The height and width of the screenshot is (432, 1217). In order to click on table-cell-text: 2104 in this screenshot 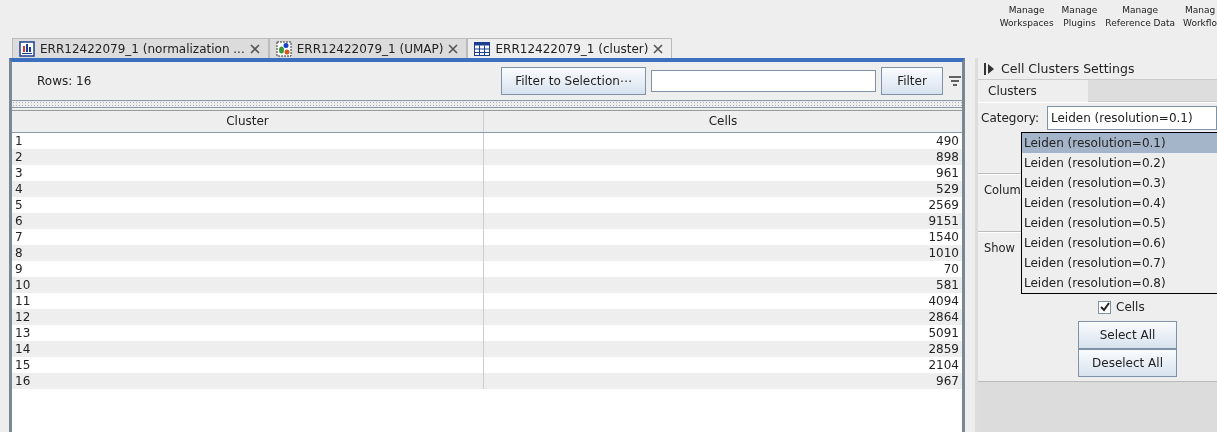, I will do `click(943, 365)`.